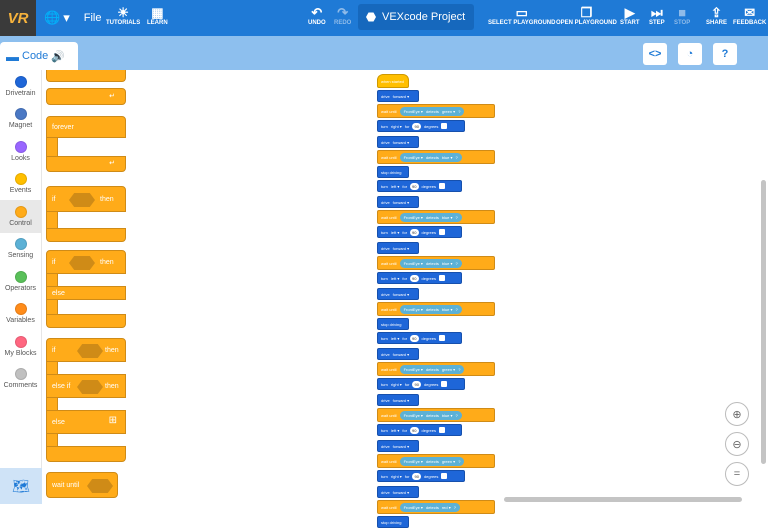 The height and width of the screenshot is (528, 768). I want to click on code-tab: ▬ Code 🔊, so click(39, 56).